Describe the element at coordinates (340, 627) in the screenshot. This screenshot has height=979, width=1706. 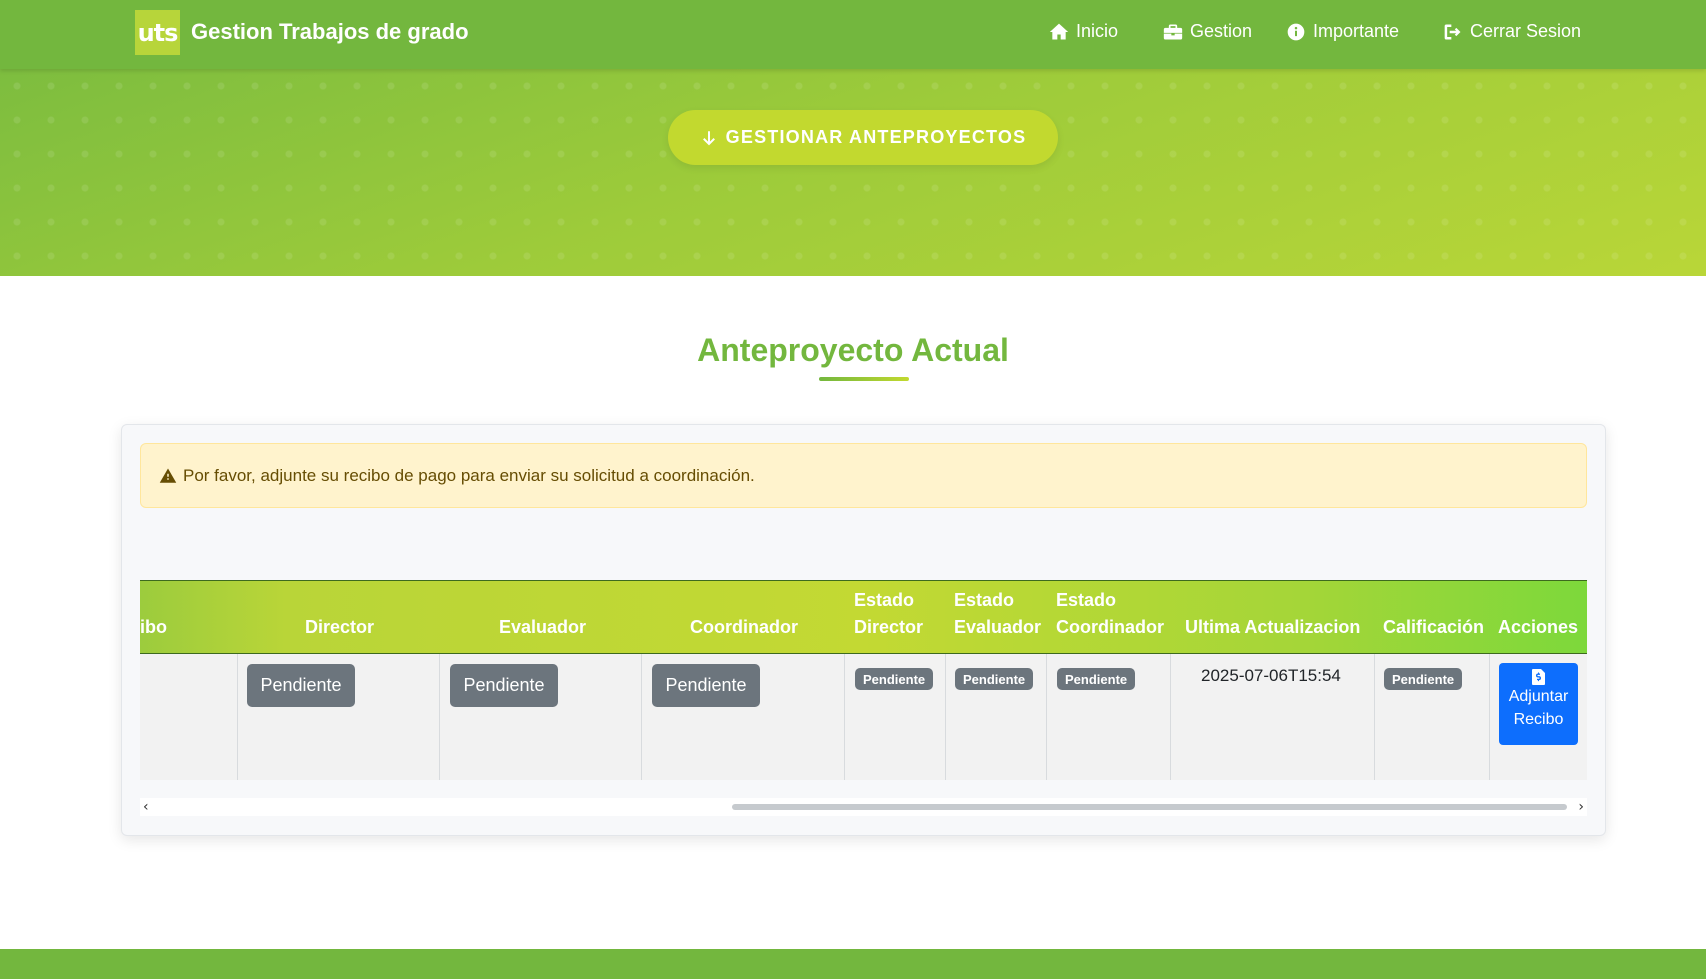
I see `th-director: Director` at that location.